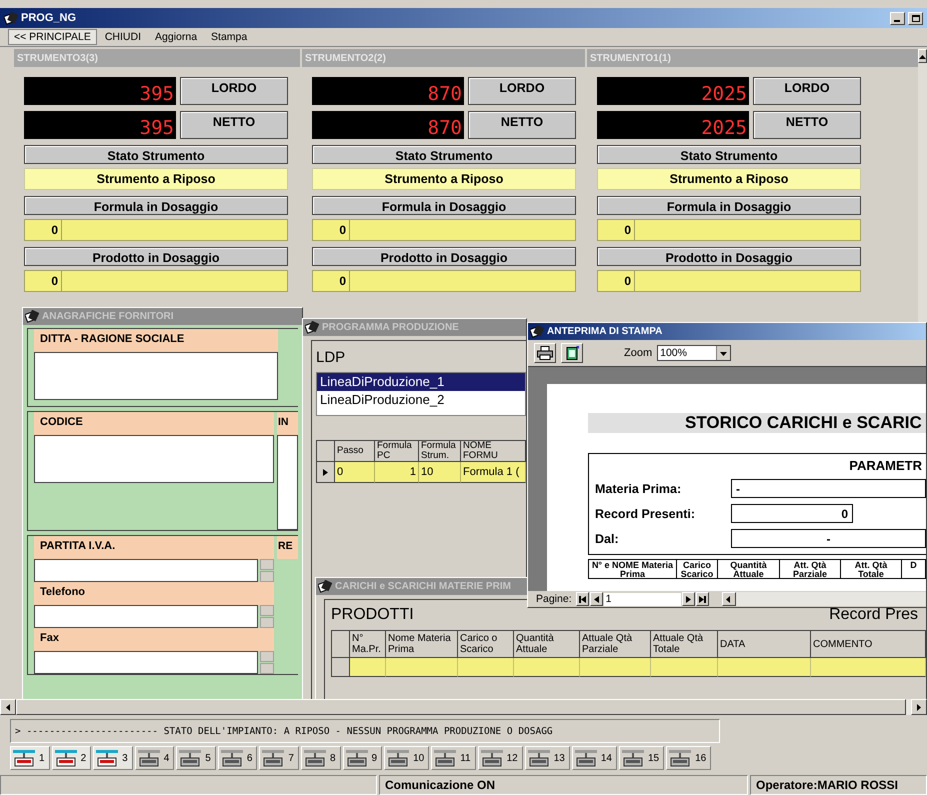 This screenshot has width=927, height=796. I want to click on column-header: COMMENTO, so click(868, 644).